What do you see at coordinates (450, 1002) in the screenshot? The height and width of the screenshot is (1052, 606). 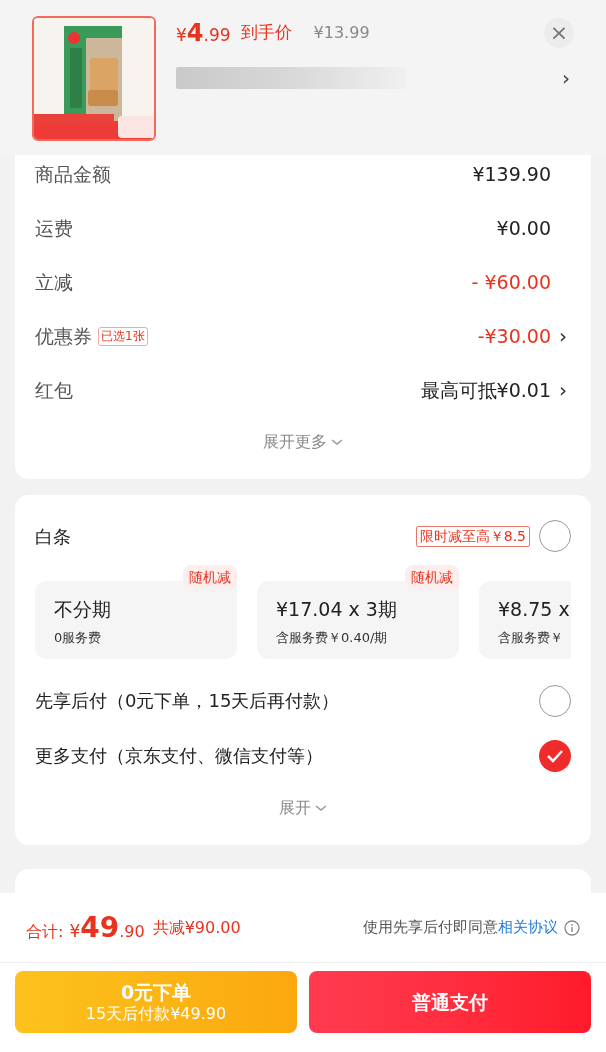 I see `pay-button: 普通支付` at bounding box center [450, 1002].